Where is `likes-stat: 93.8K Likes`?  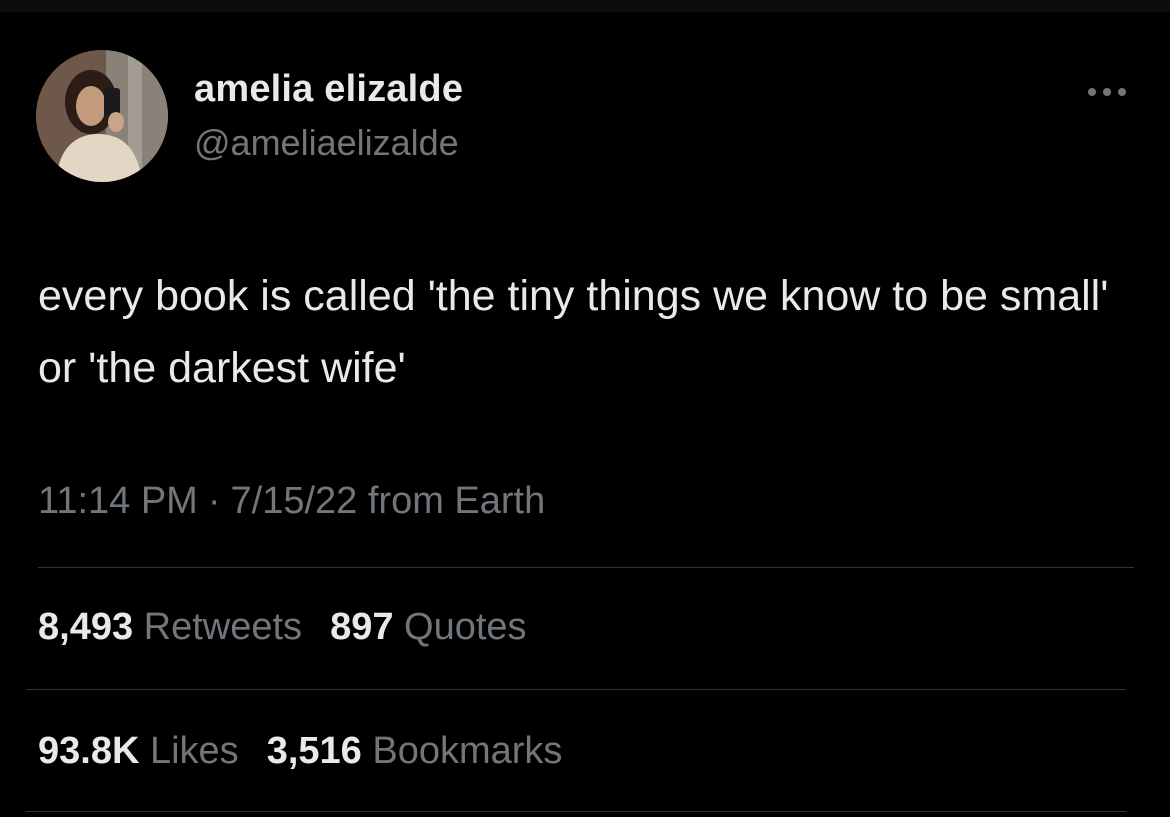 likes-stat: 93.8K Likes is located at coordinates (138, 751).